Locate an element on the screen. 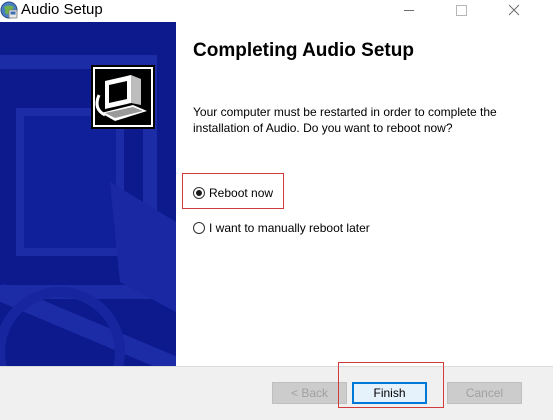  finish-button: Finish is located at coordinates (389, 393).